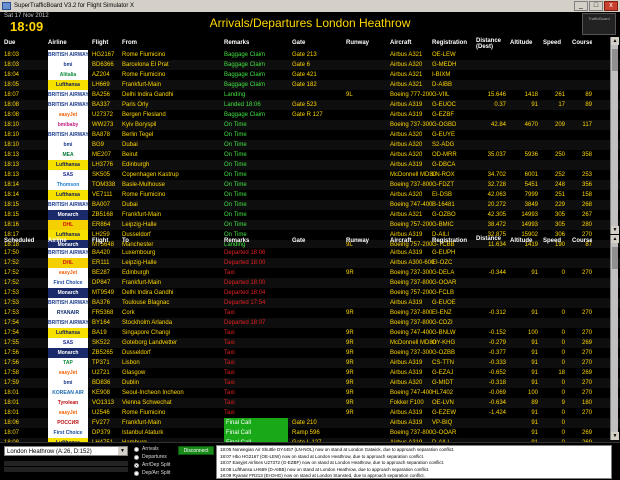 The height and width of the screenshot is (480, 620). Describe the element at coordinates (24, 241) in the screenshot. I see `col-header-scheduled: Scheduled` at that location.